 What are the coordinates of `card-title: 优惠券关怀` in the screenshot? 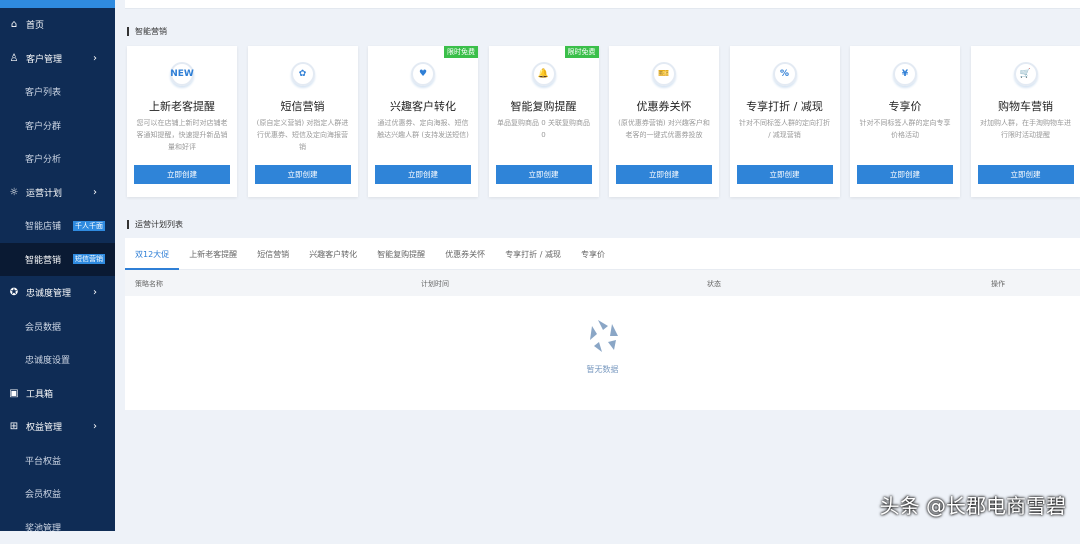 It's located at (664, 106).